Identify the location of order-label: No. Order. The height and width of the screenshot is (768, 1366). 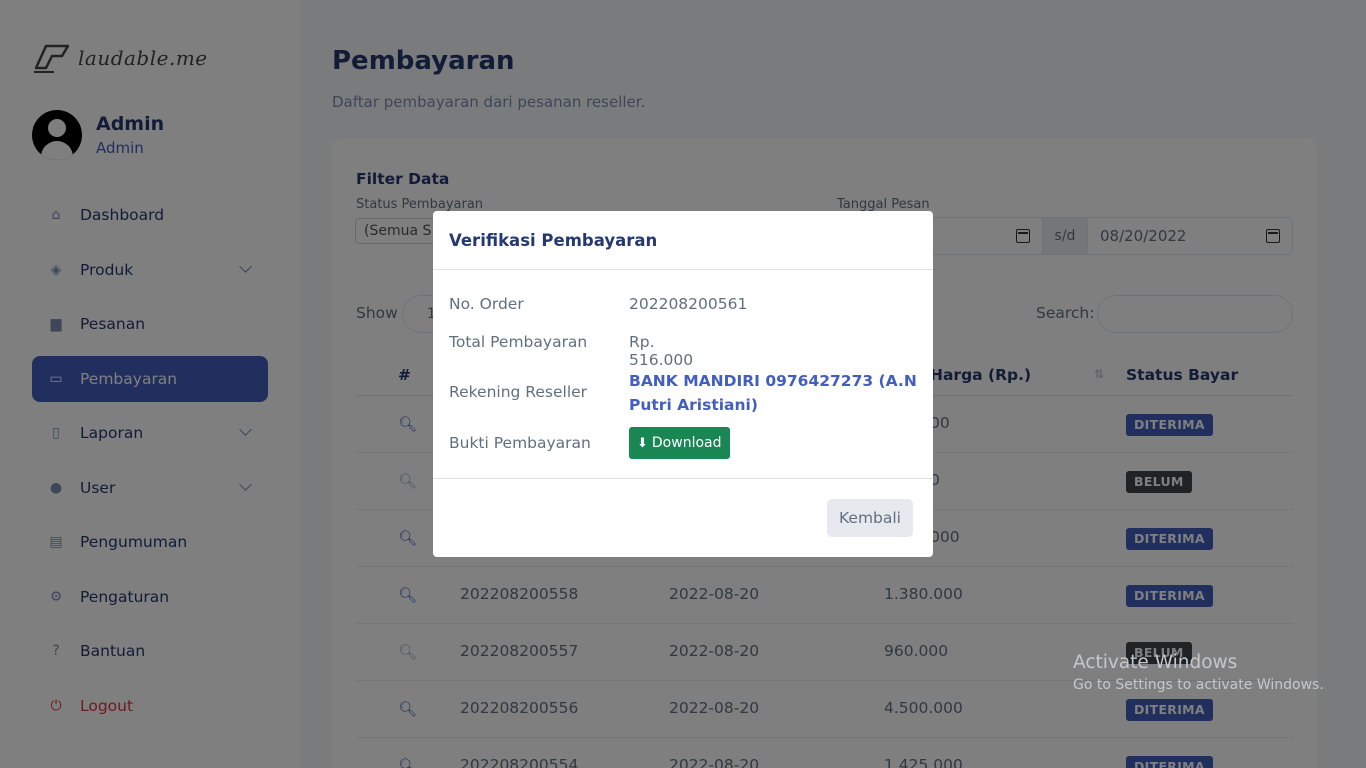
(486, 304).